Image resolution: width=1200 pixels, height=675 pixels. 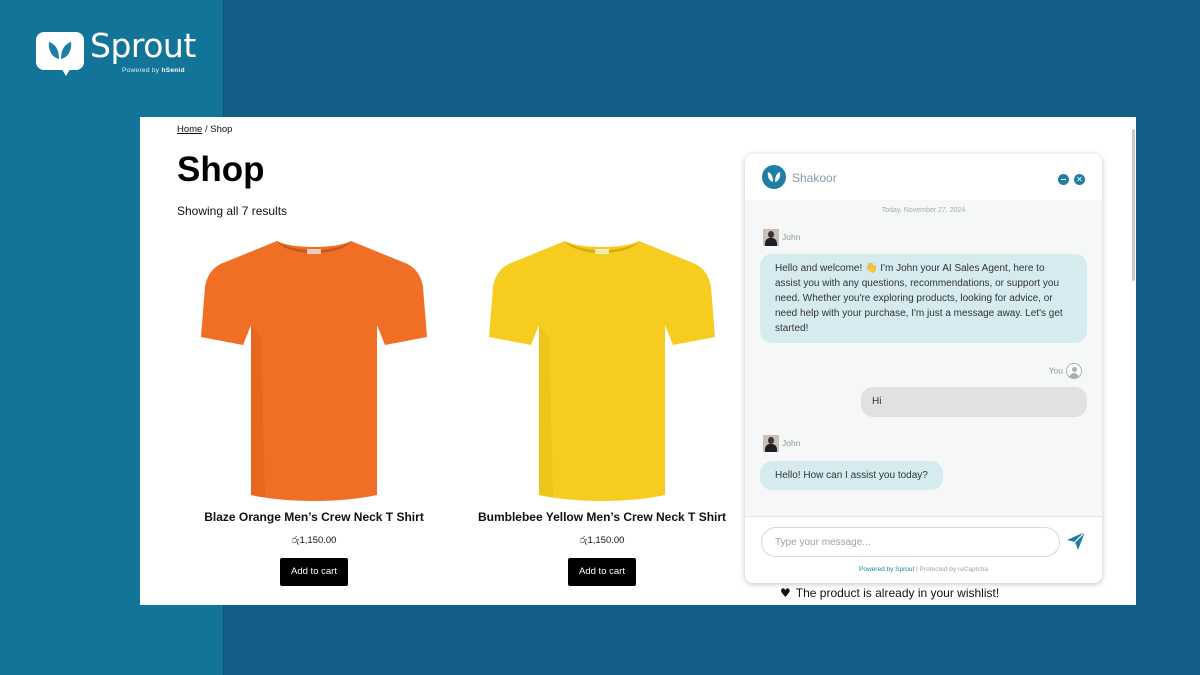 What do you see at coordinates (142, 70) in the screenshot?
I see `brand-powered-prefix: Powered by` at bounding box center [142, 70].